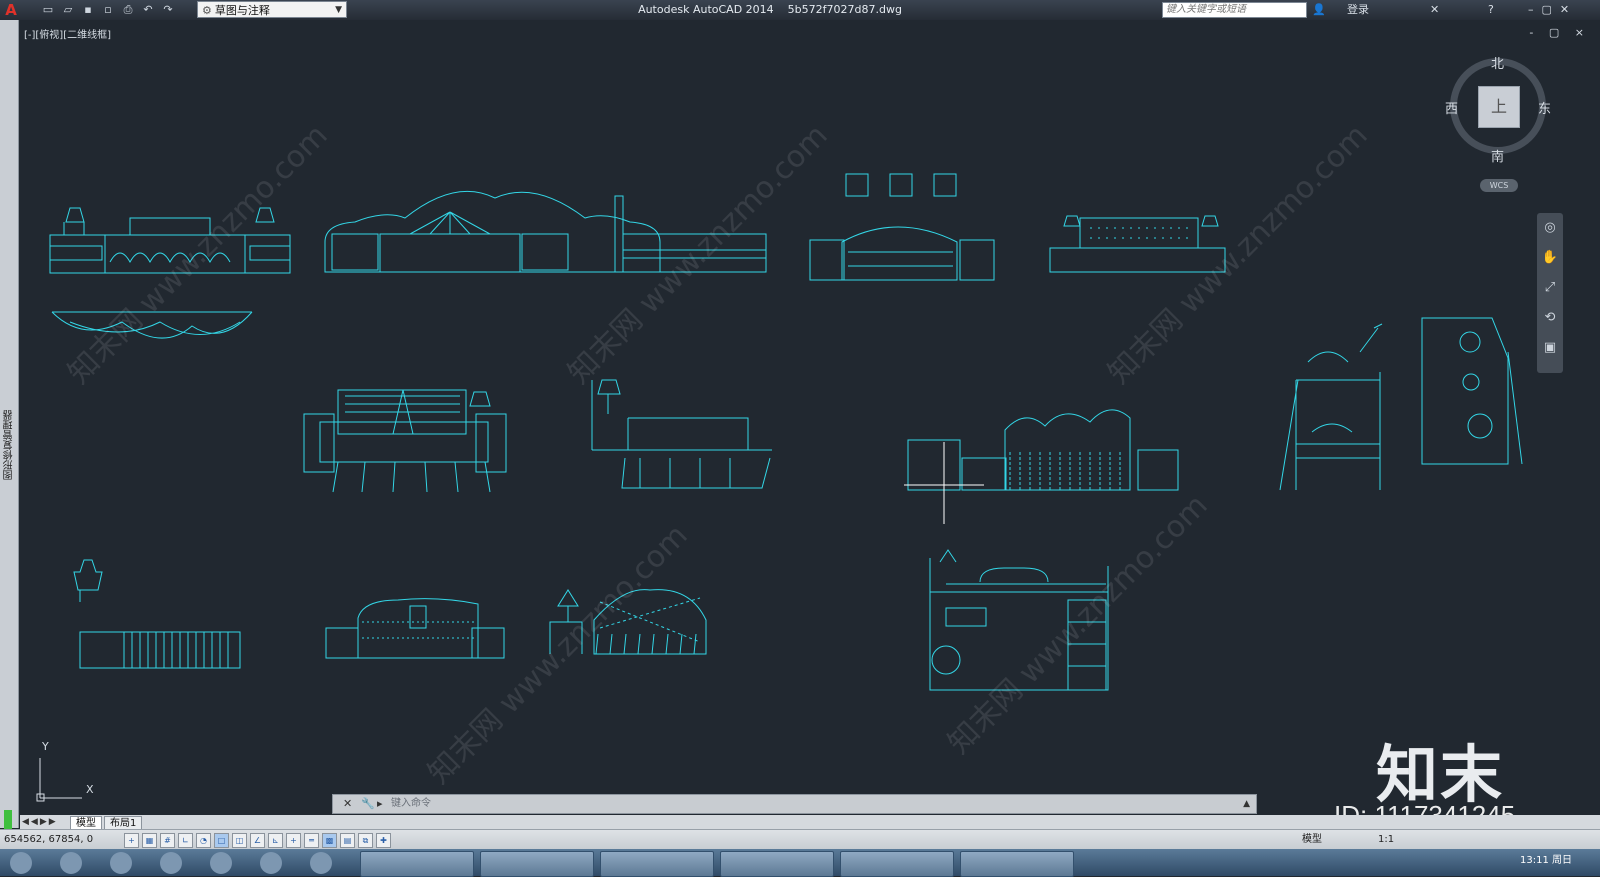  I want to click on dyn-icon: +, so click(293, 840).